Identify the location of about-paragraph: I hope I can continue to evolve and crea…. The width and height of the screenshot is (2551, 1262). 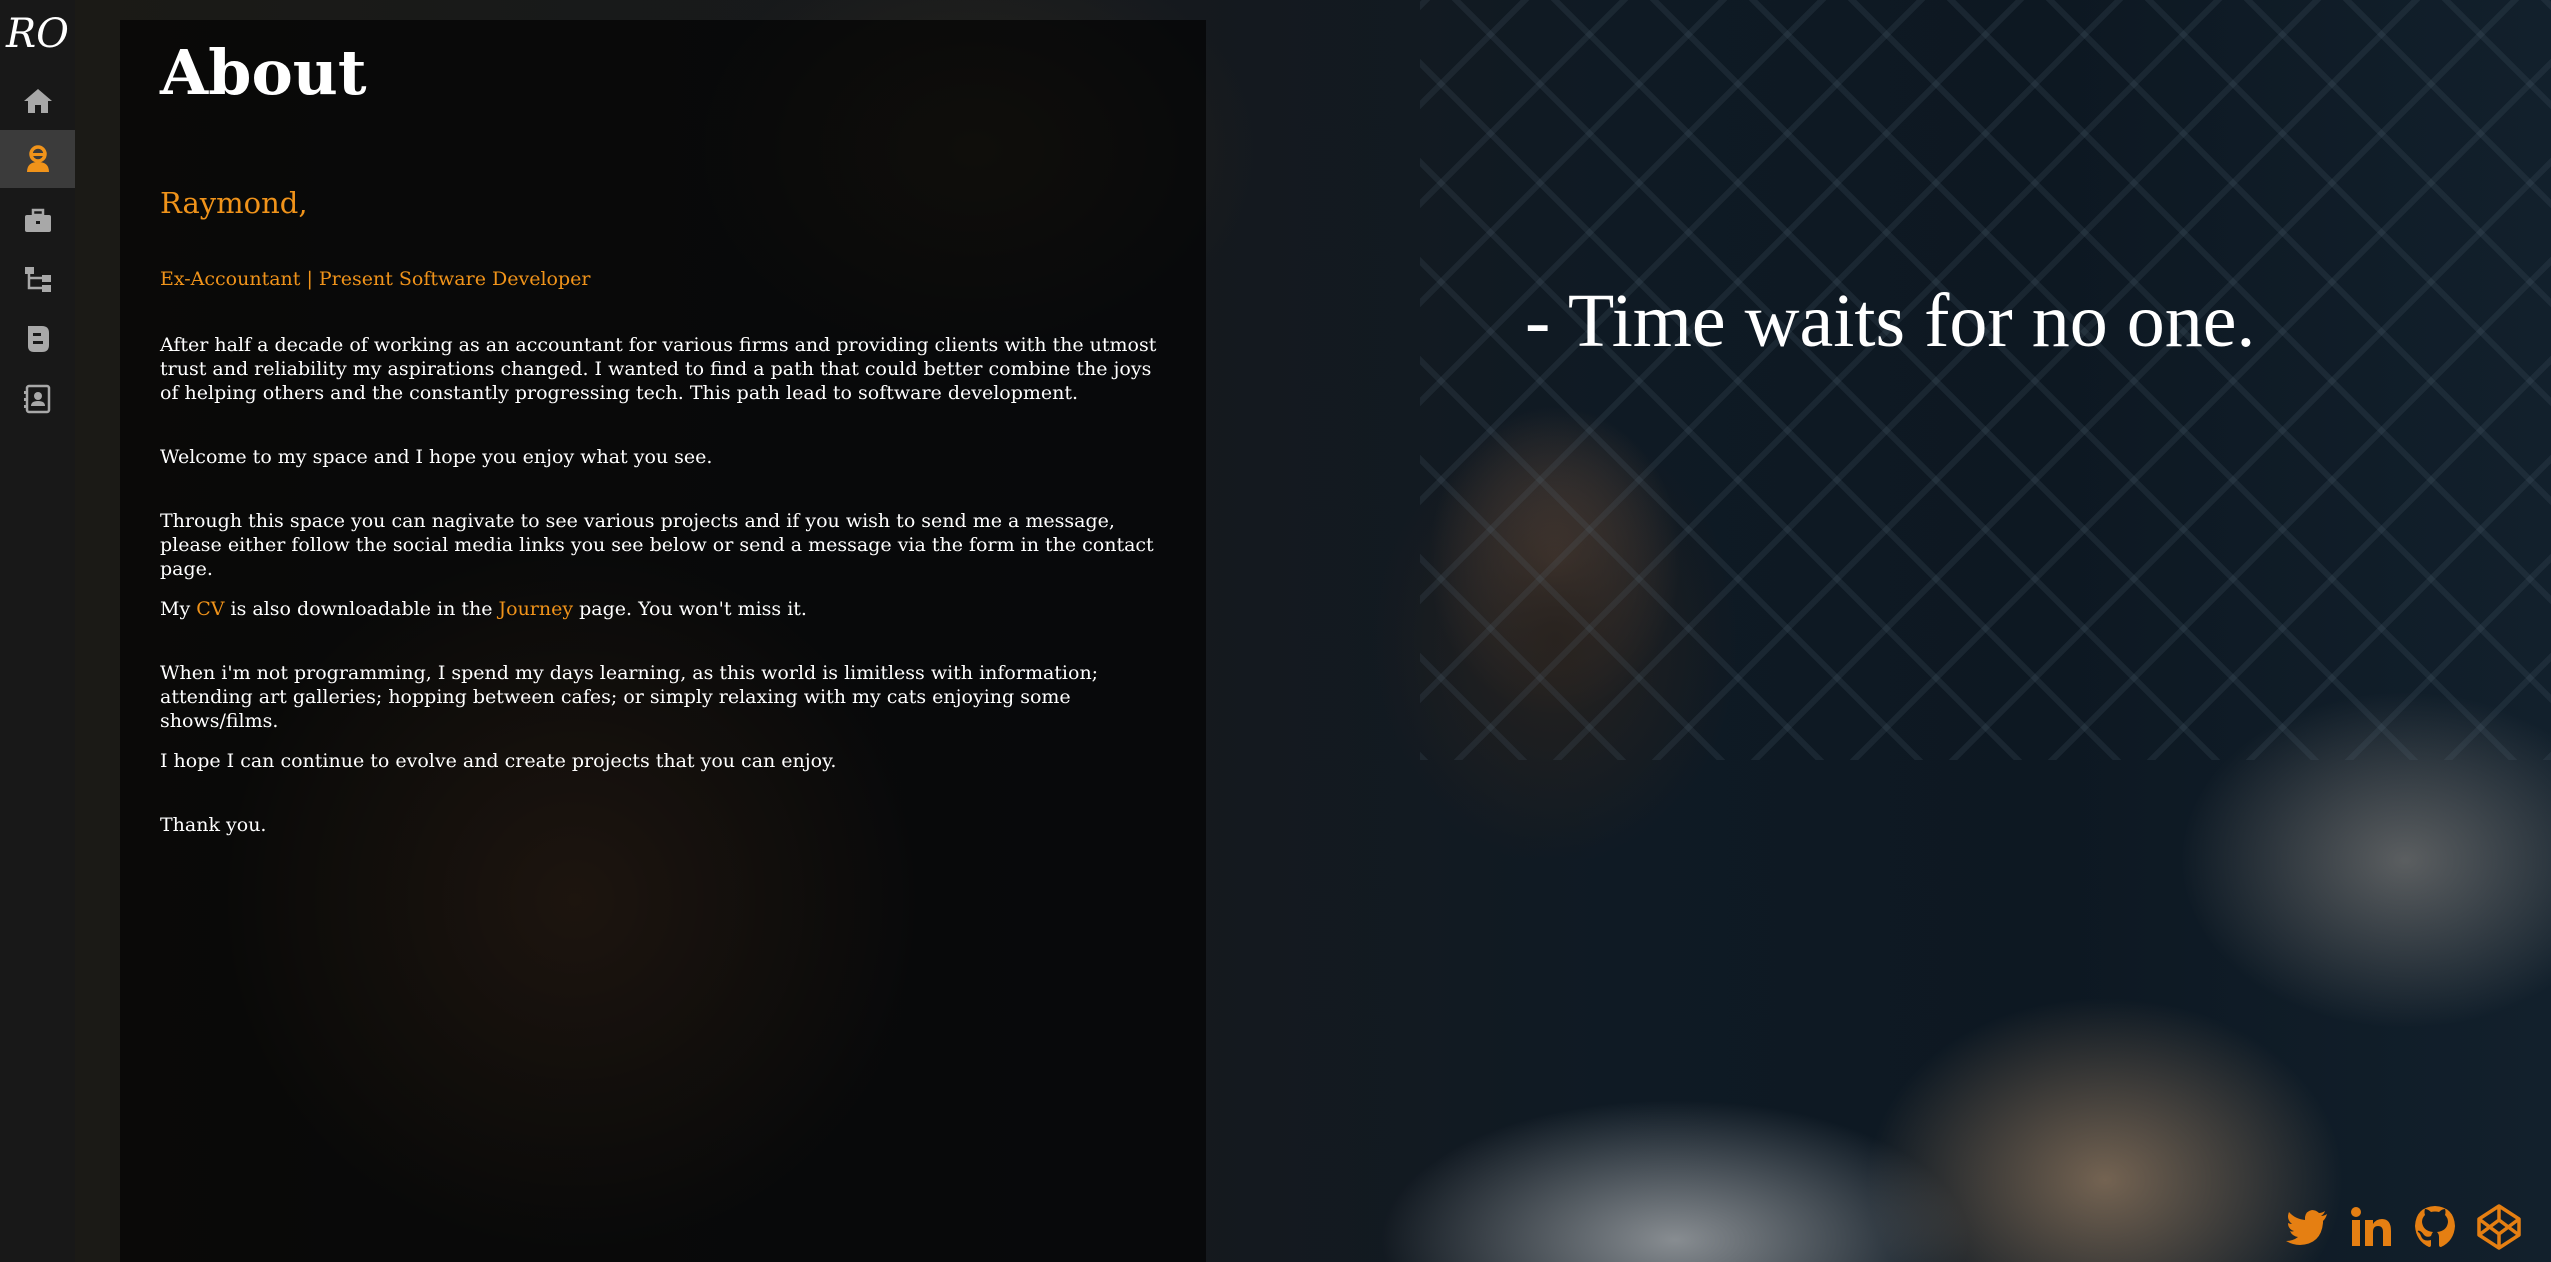
(498, 761).